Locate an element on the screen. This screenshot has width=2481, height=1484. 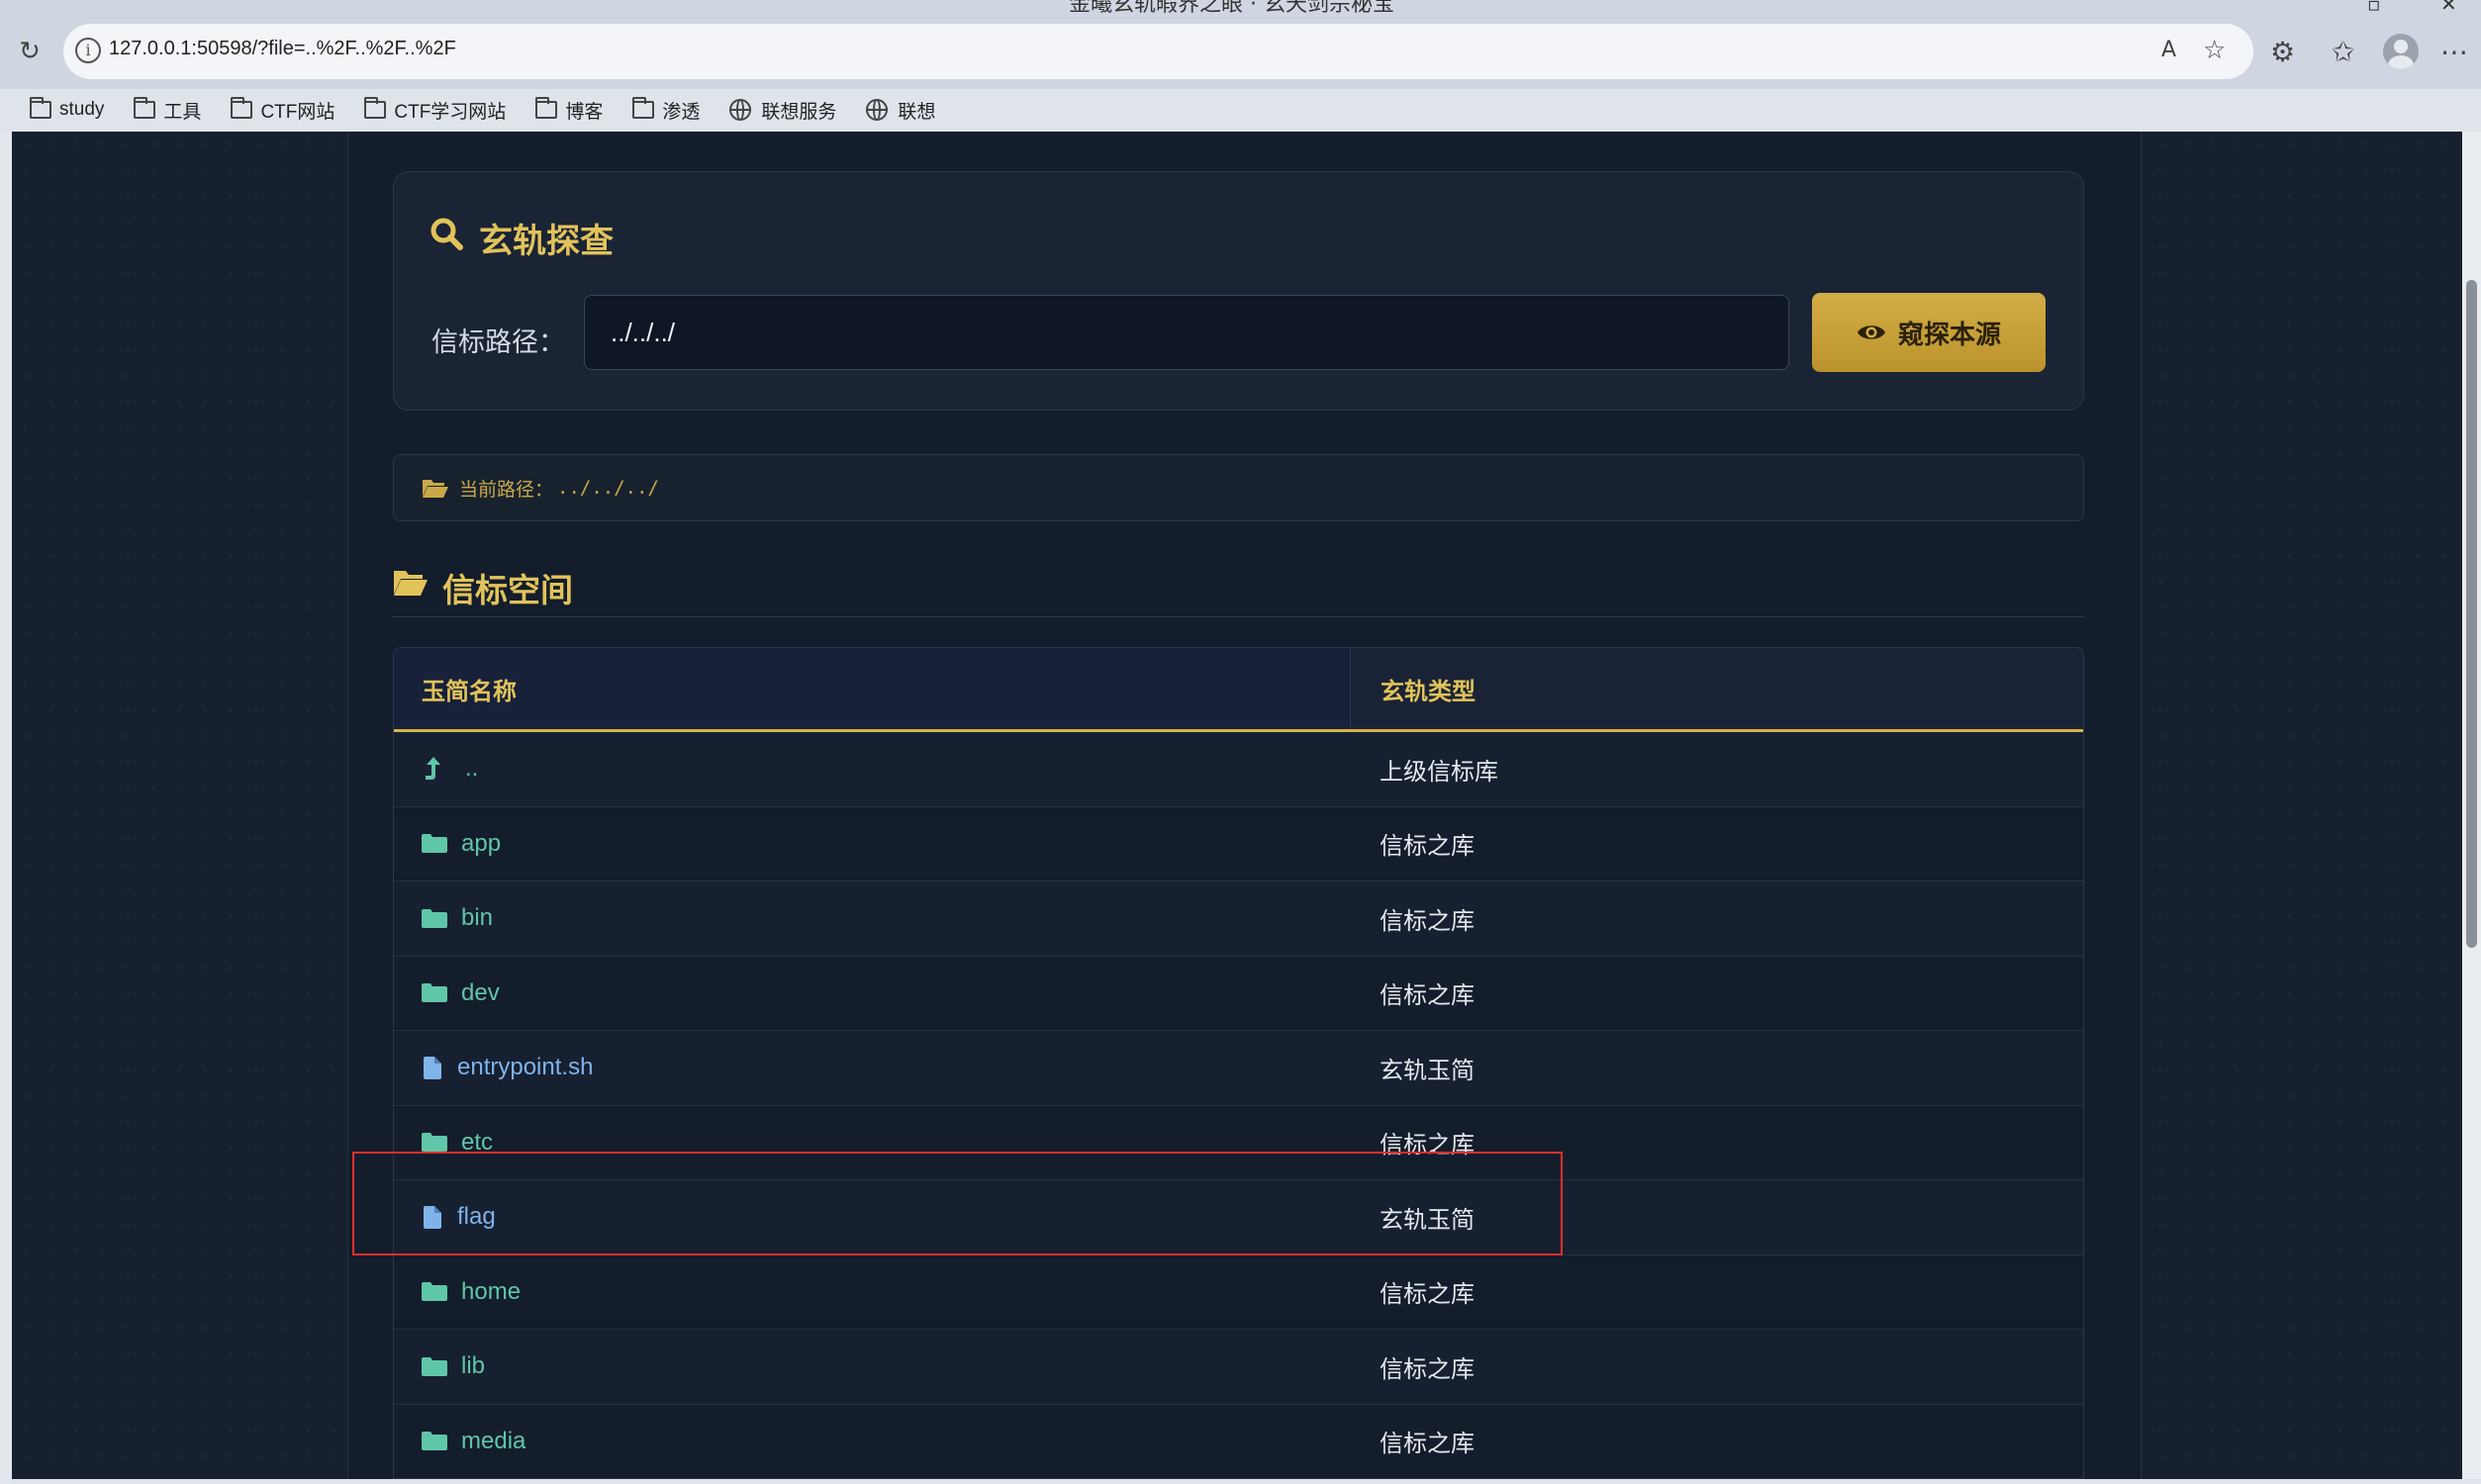
eye-icon is located at coordinates (1871, 332).